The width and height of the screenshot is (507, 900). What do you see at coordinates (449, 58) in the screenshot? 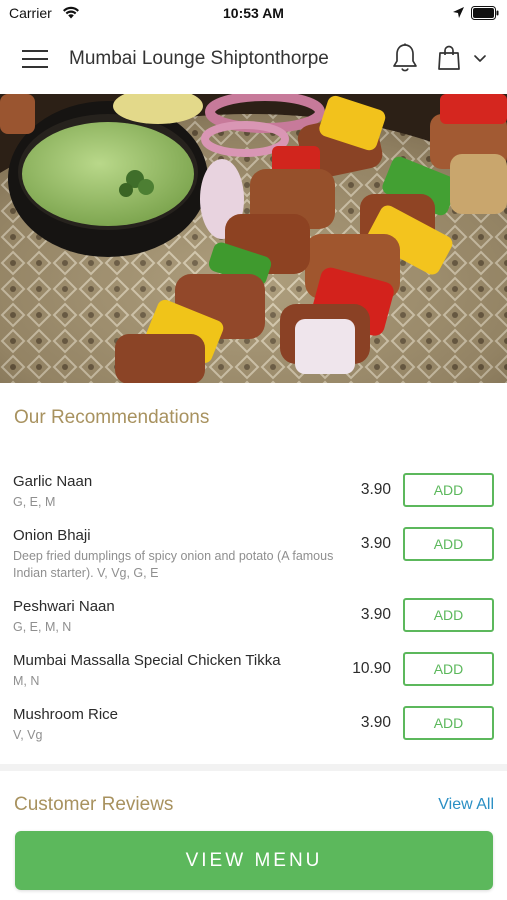
I see `shopping-bag-icon` at bounding box center [449, 58].